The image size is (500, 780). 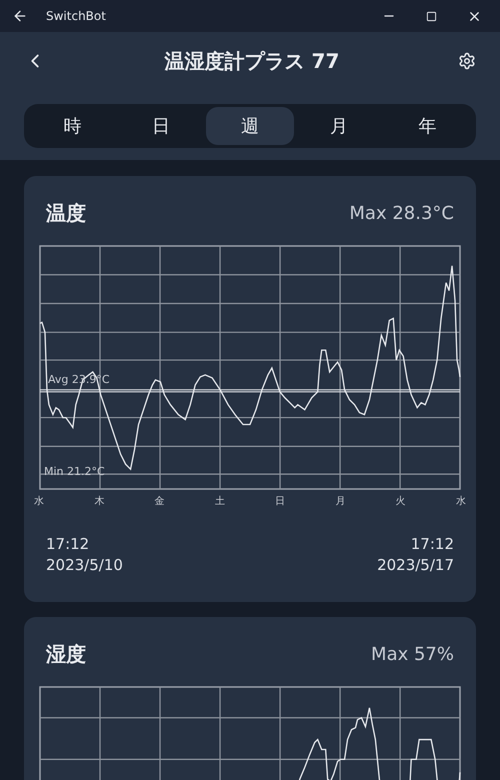 I want to click on period-tab: 日, so click(x=161, y=126).